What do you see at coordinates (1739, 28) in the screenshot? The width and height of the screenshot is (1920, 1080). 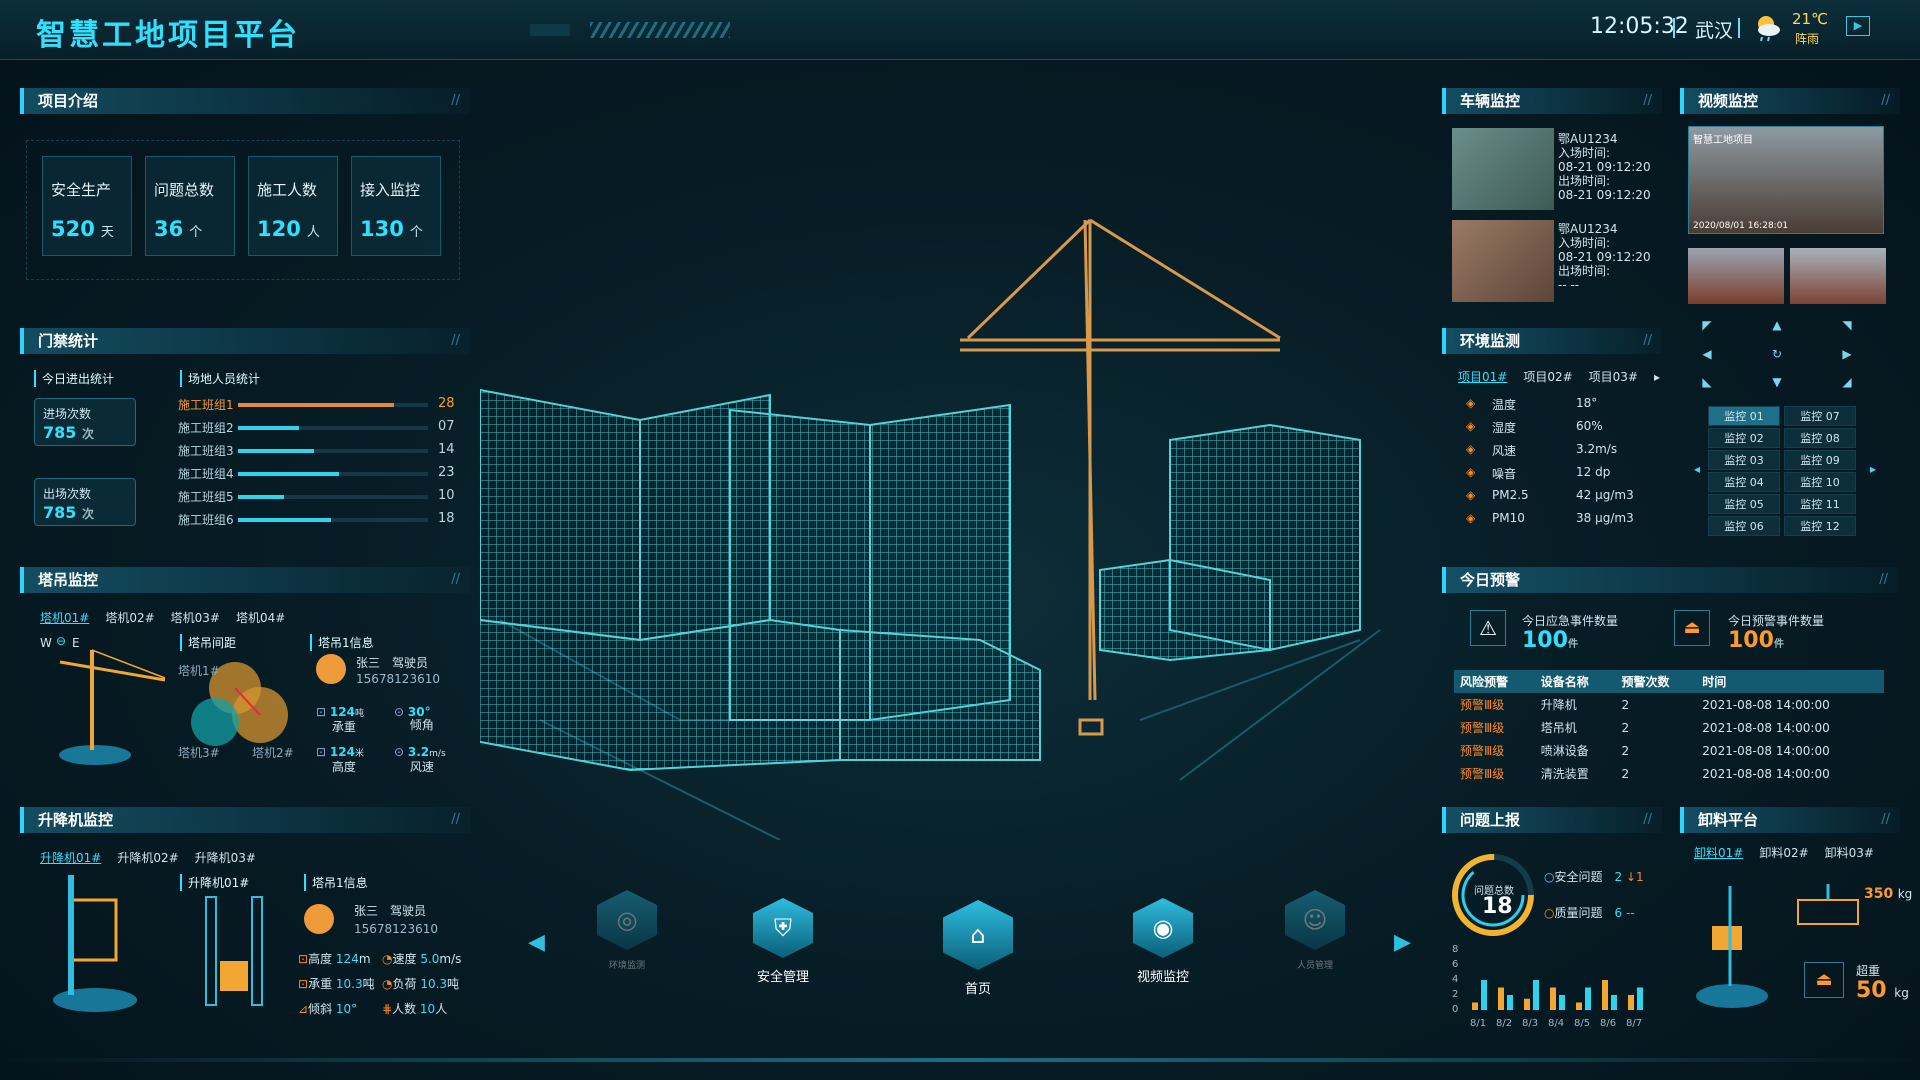 I see `divider` at bounding box center [1739, 28].